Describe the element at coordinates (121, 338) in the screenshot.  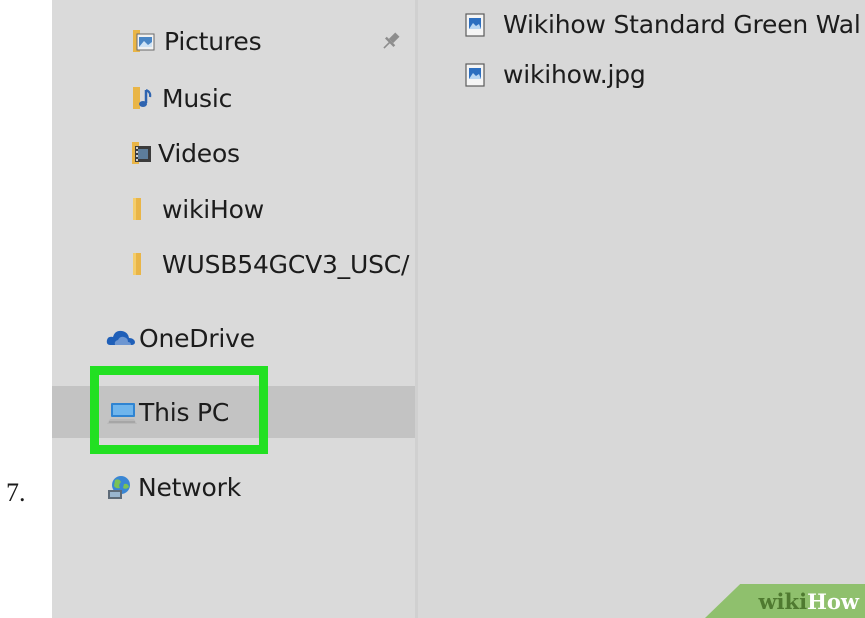
I see `onedrive-icon` at that location.